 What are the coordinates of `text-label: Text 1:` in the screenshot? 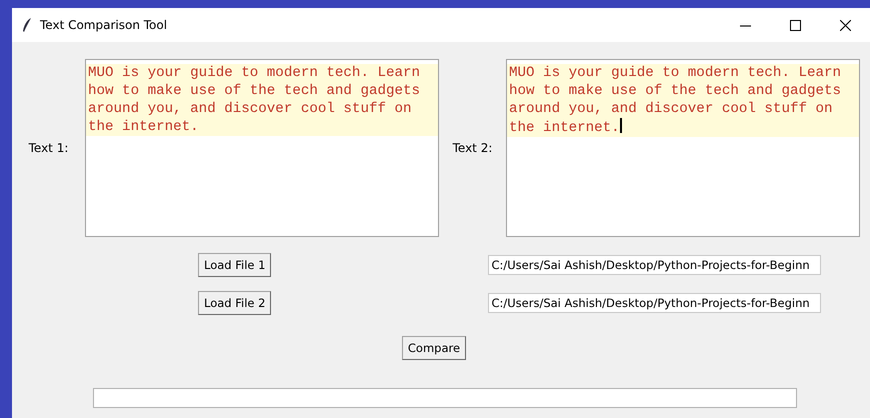 It's located at (49, 148).